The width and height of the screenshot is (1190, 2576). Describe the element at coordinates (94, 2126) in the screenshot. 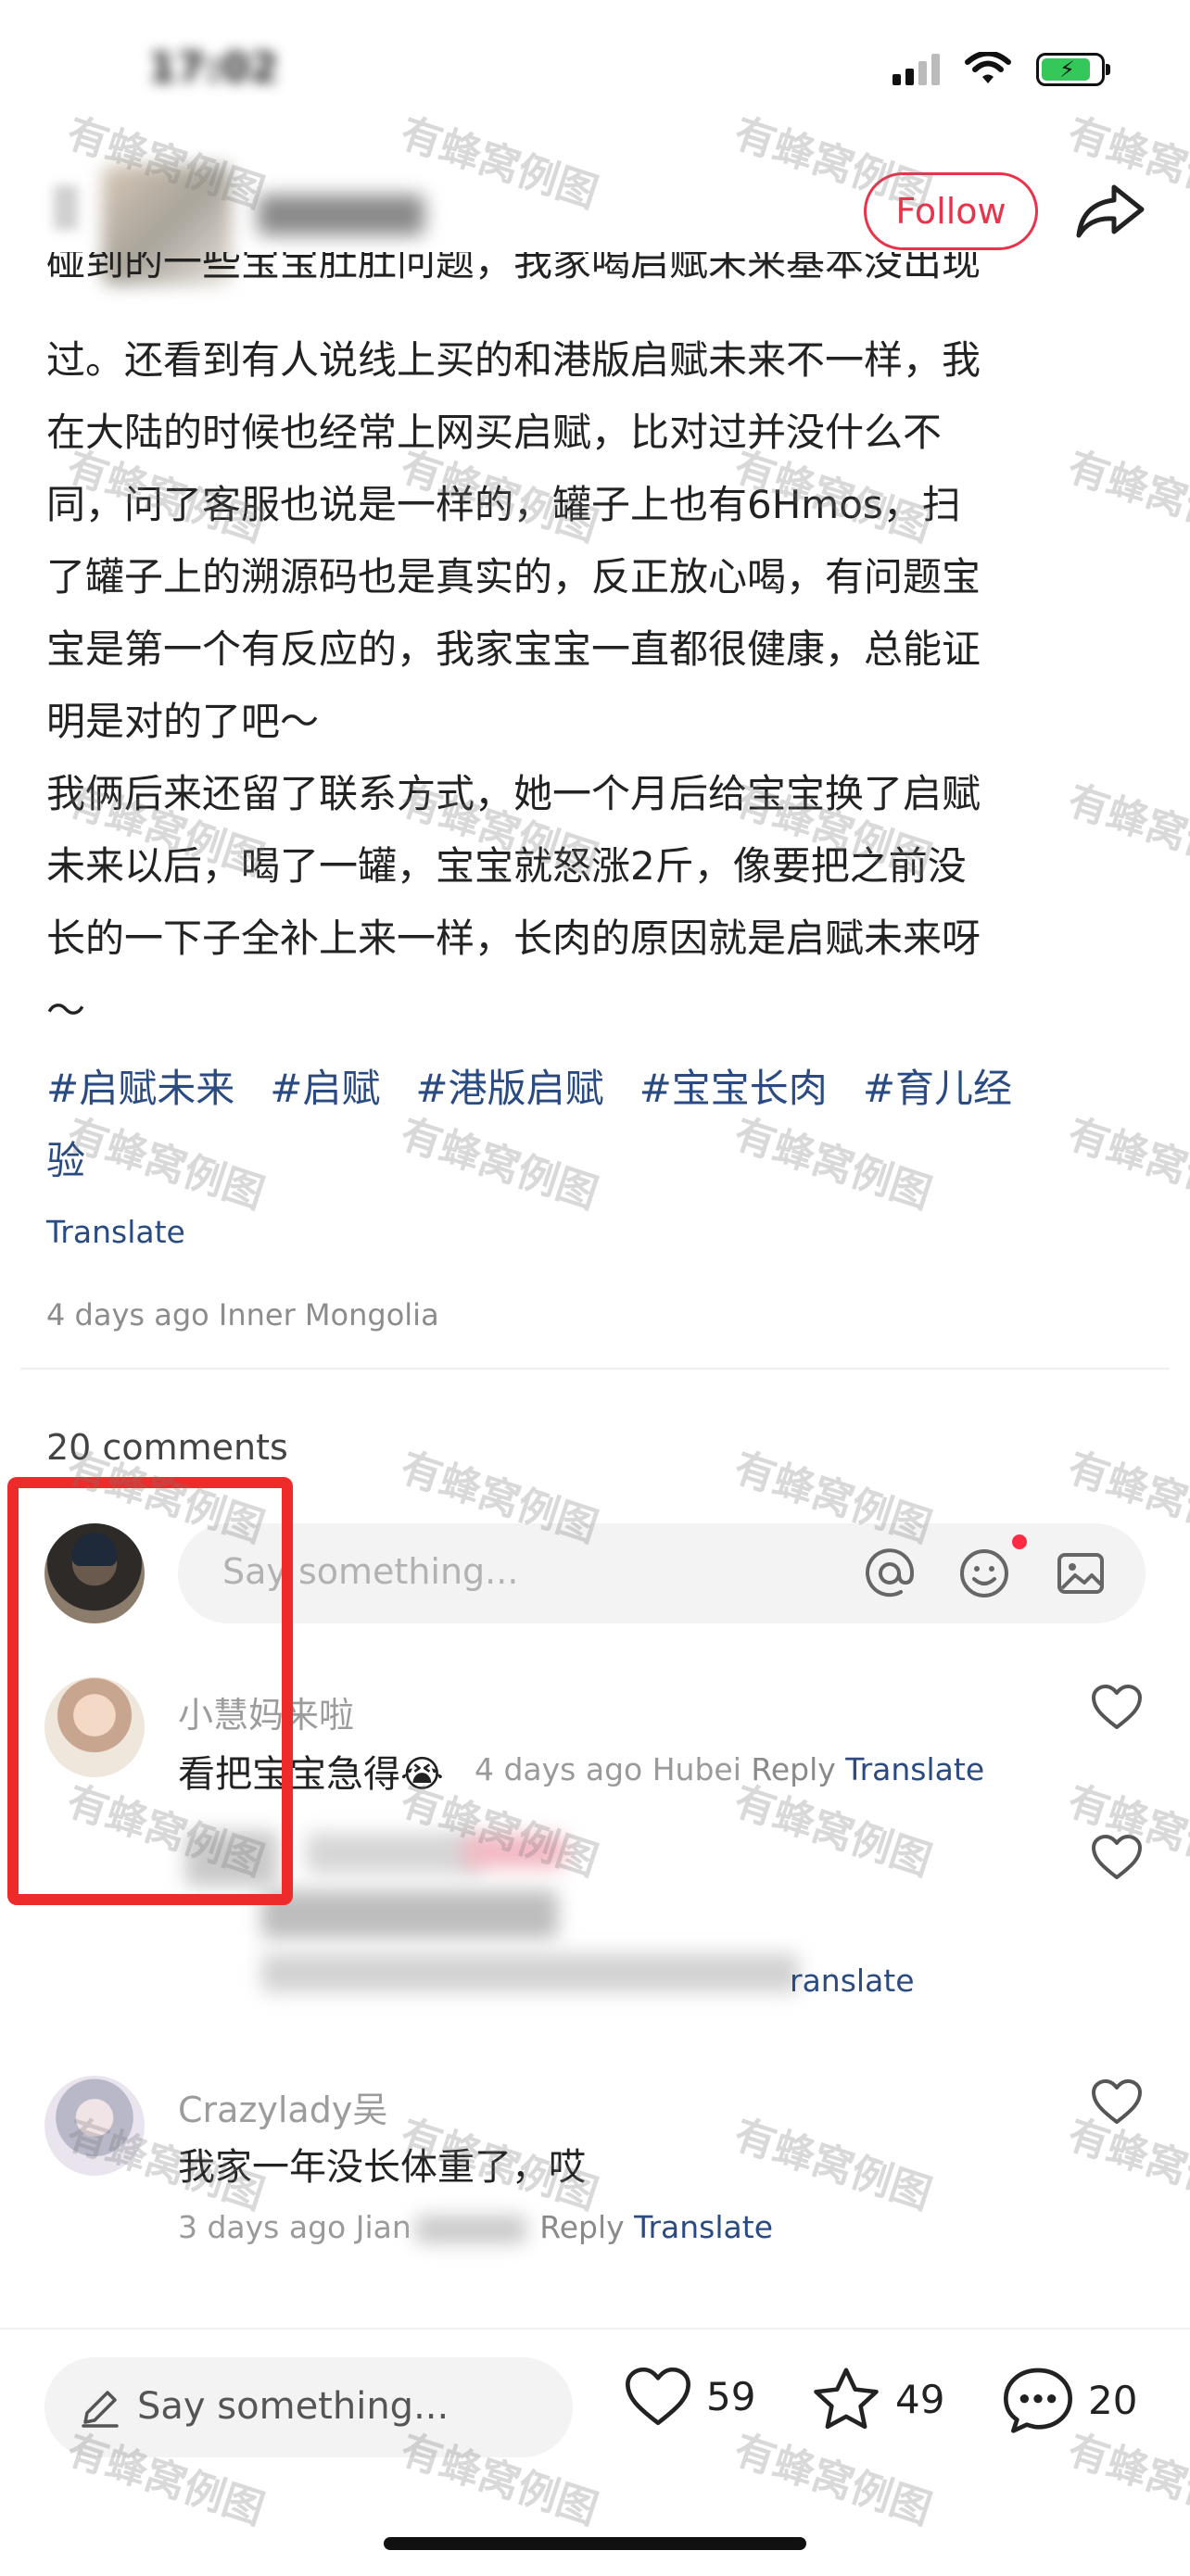

I see `comment-avatar` at that location.